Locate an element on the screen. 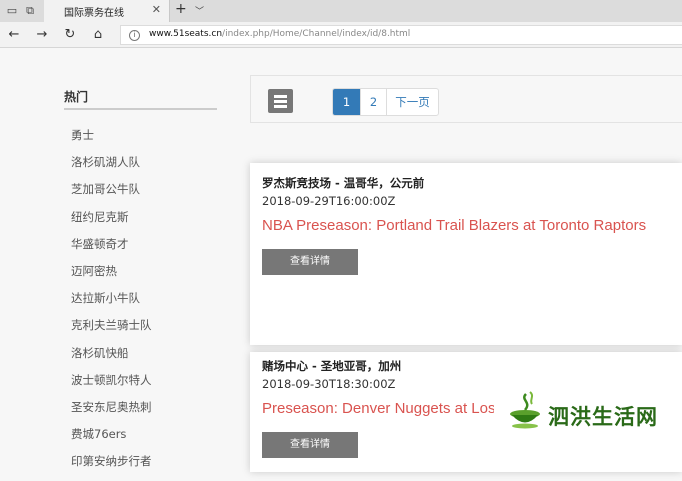  sidebar-item-heat: 迈阿密热 is located at coordinates (111, 277).